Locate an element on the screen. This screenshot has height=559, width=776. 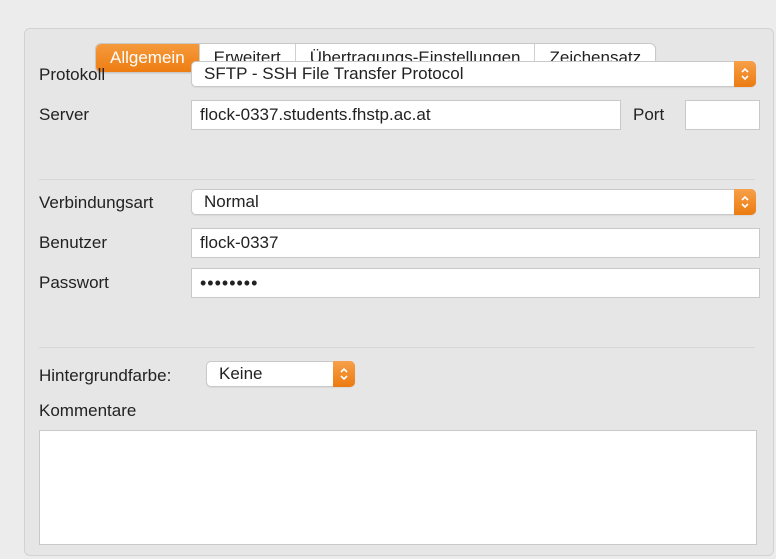
user-label: Benutzer is located at coordinates (73, 242).